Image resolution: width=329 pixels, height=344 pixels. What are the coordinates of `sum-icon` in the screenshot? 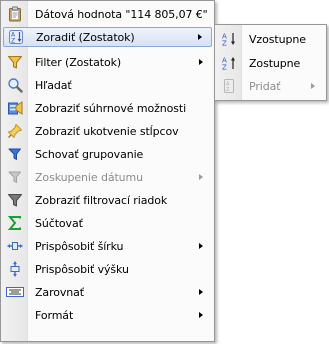 It's located at (15, 223).